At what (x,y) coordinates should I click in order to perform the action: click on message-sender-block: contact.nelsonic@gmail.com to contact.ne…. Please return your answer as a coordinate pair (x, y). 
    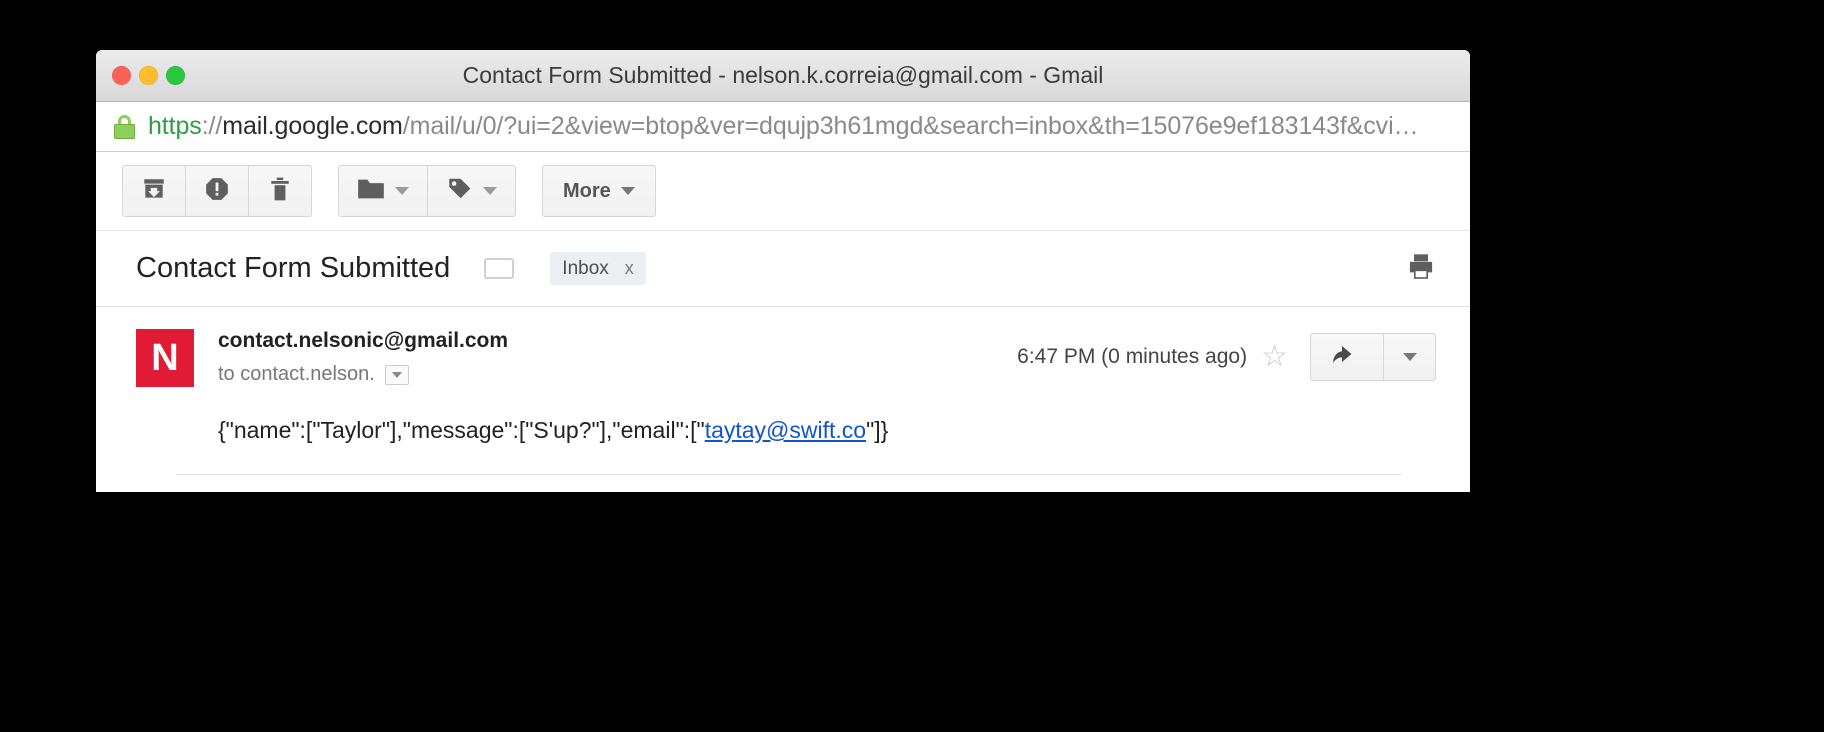
    Looking at the image, I should click on (617, 357).